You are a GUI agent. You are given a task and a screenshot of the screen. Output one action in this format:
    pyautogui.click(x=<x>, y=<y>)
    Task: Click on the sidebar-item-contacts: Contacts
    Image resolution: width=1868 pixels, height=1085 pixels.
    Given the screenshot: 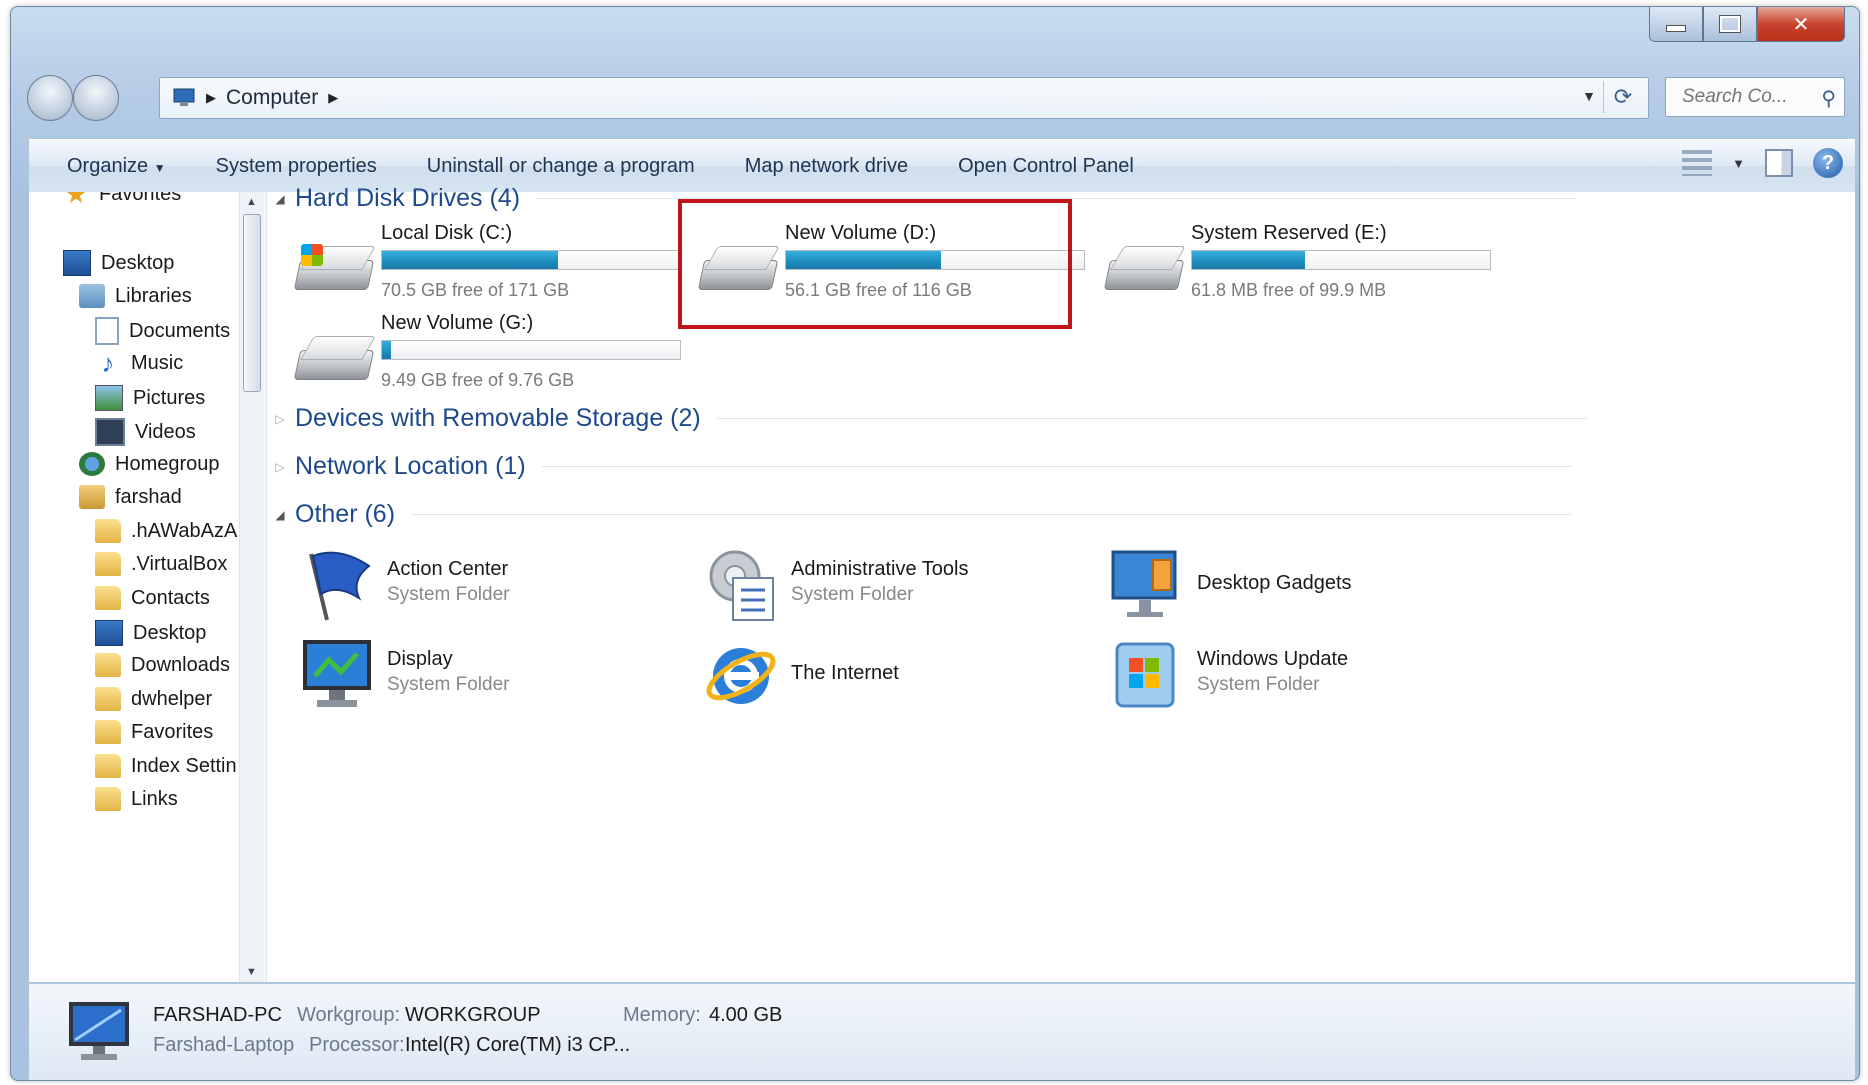 What is the action you would take?
    pyautogui.click(x=152, y=598)
    